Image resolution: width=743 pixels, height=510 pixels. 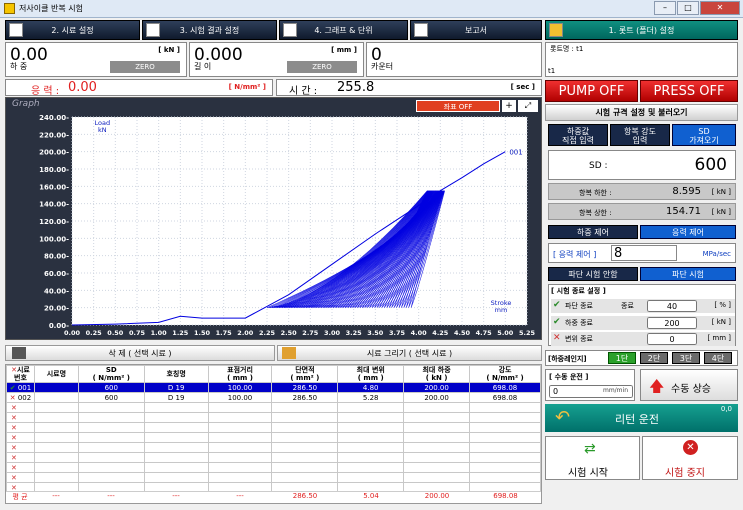 I want to click on counter-display: 0 카운터, so click(x=454, y=59).